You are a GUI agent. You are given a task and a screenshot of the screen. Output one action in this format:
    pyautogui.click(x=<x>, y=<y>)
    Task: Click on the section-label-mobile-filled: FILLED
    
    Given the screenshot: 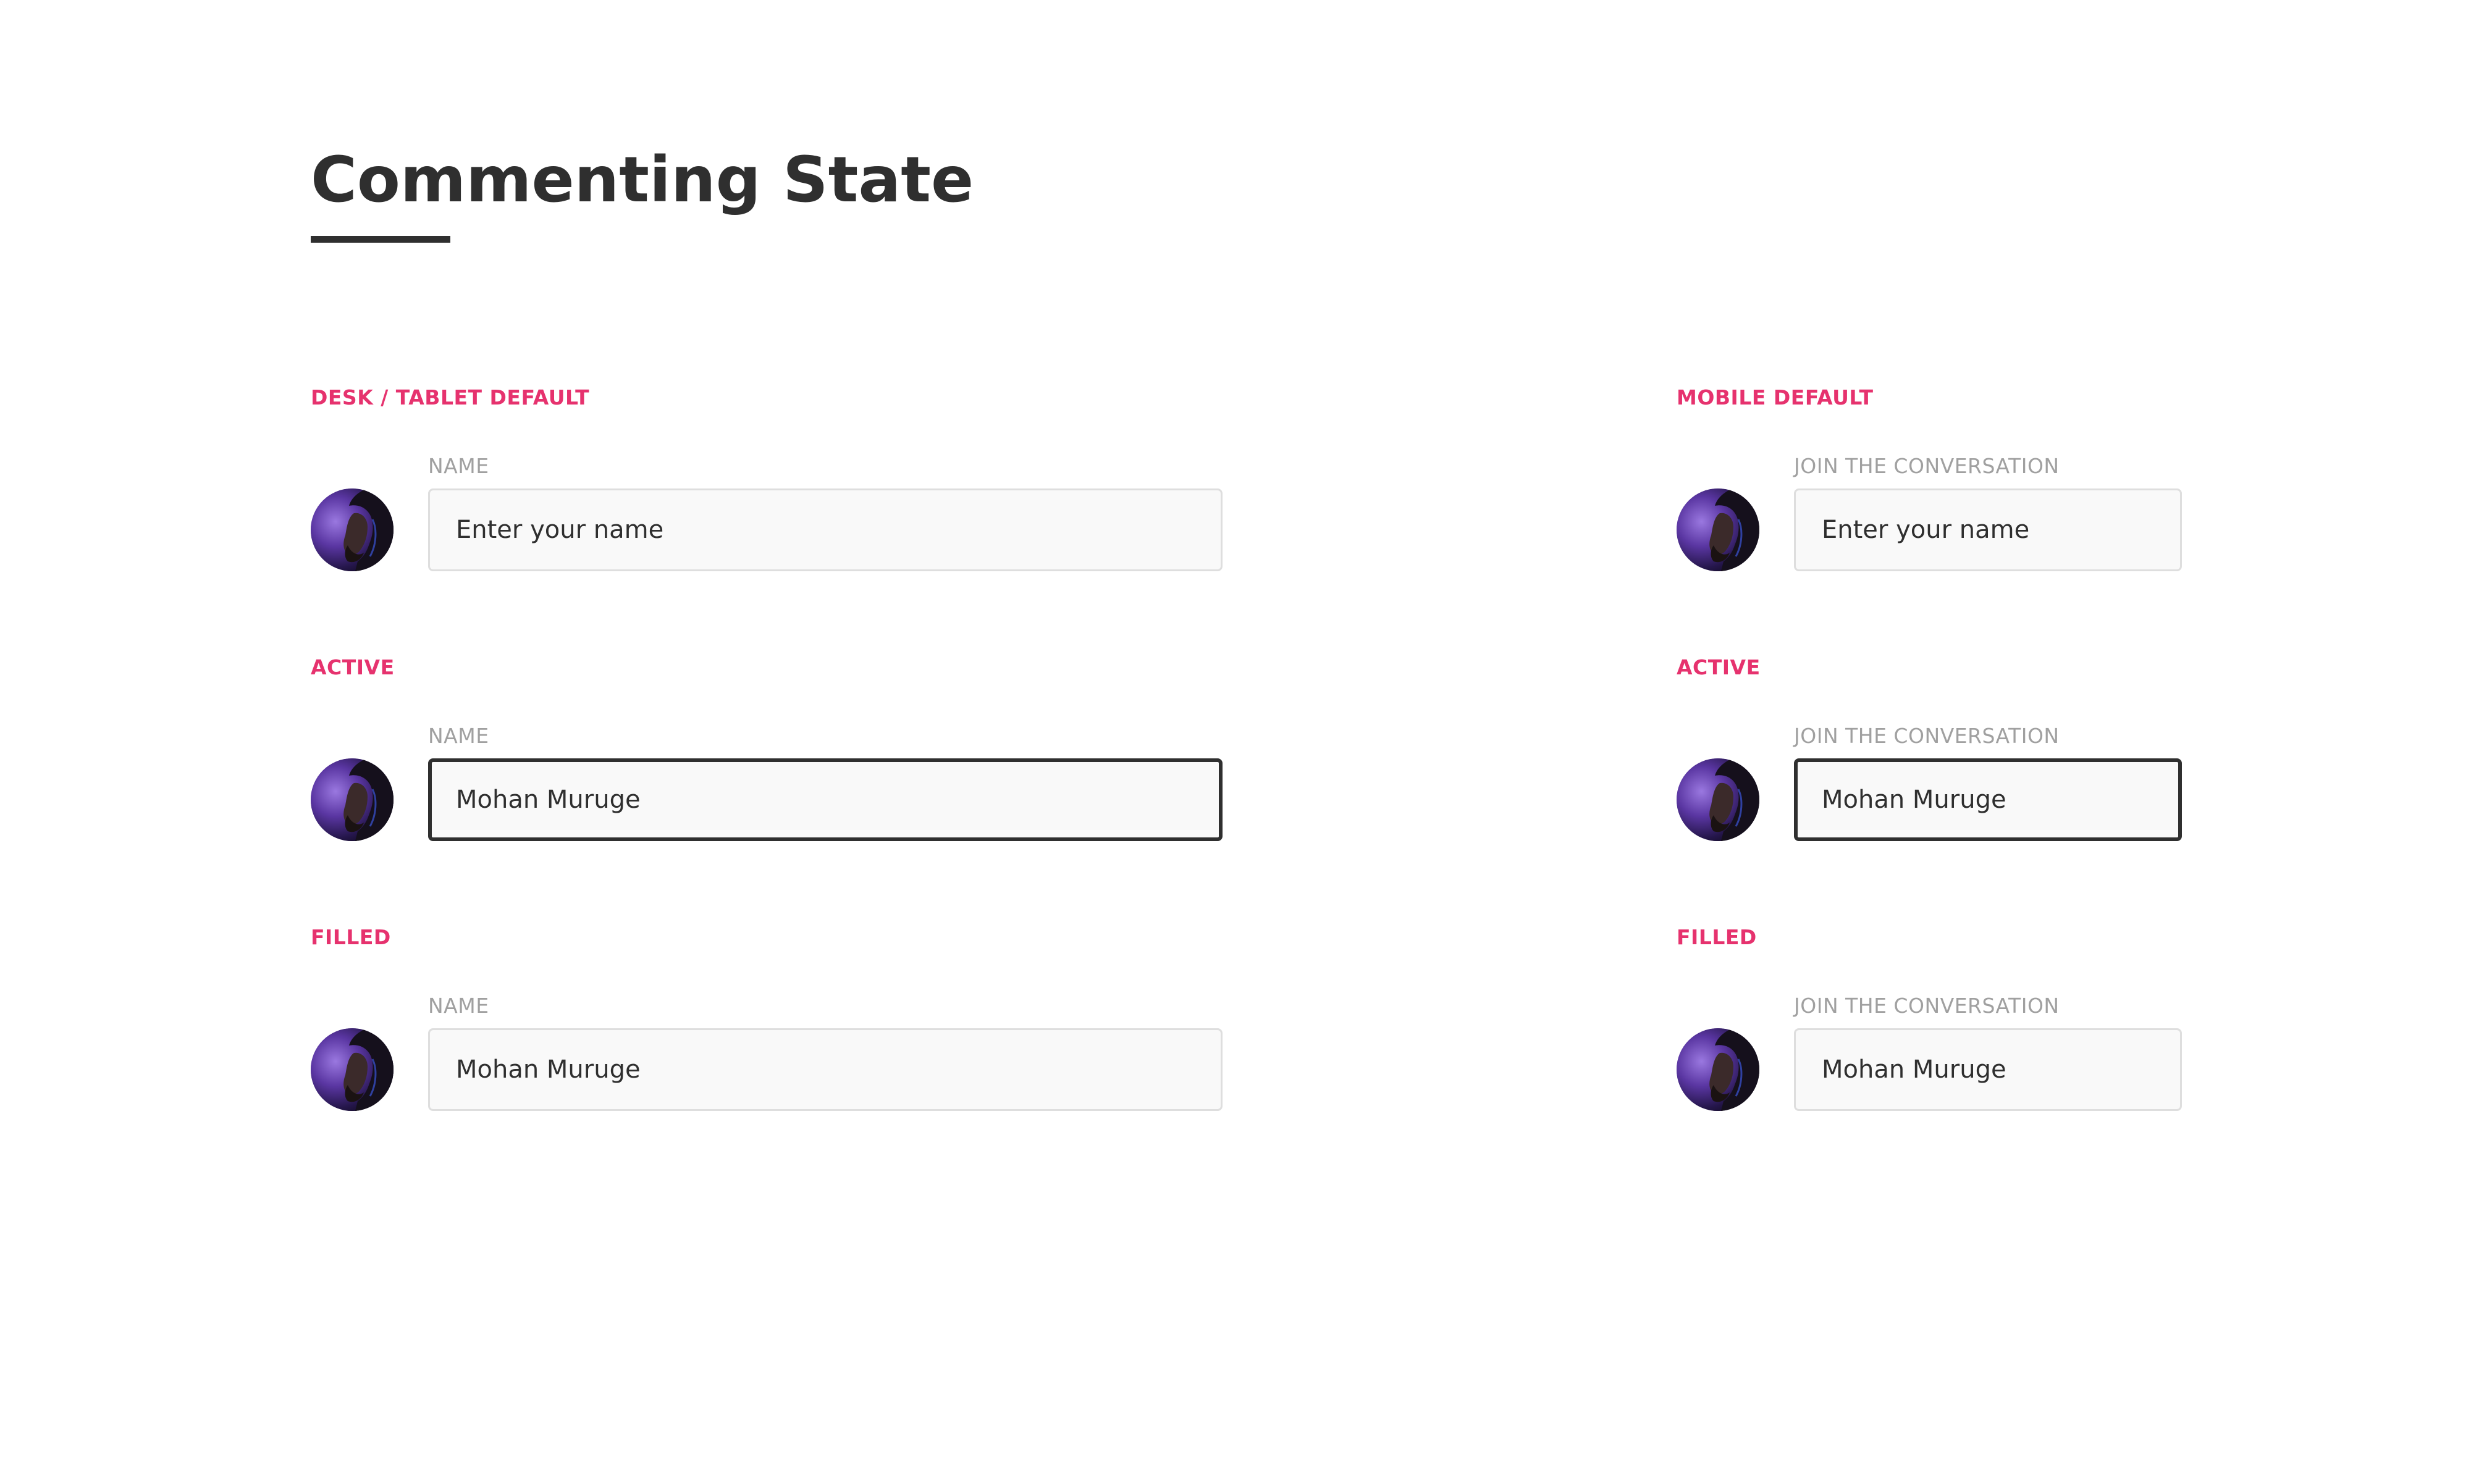 What is the action you would take?
    pyautogui.click(x=1717, y=937)
    